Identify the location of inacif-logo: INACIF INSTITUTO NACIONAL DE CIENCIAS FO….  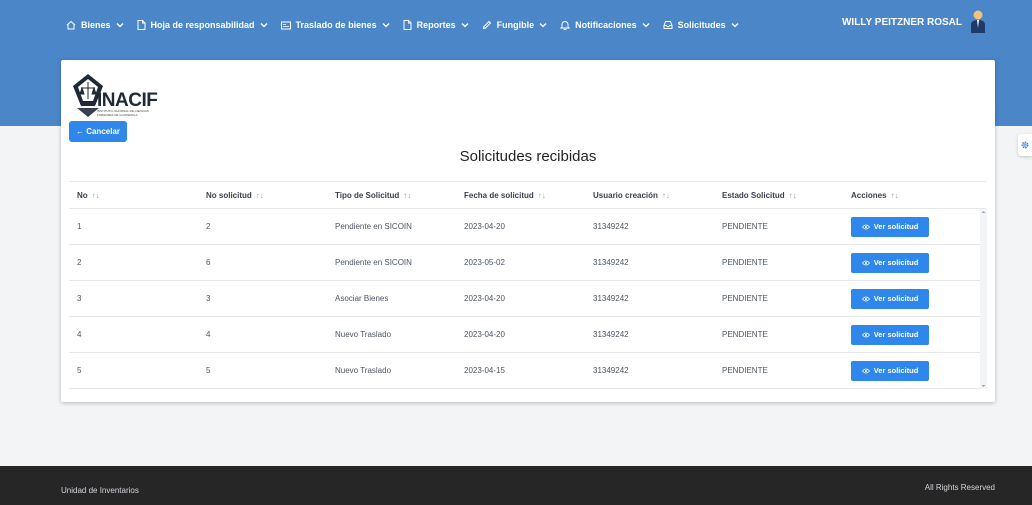
(114, 96).